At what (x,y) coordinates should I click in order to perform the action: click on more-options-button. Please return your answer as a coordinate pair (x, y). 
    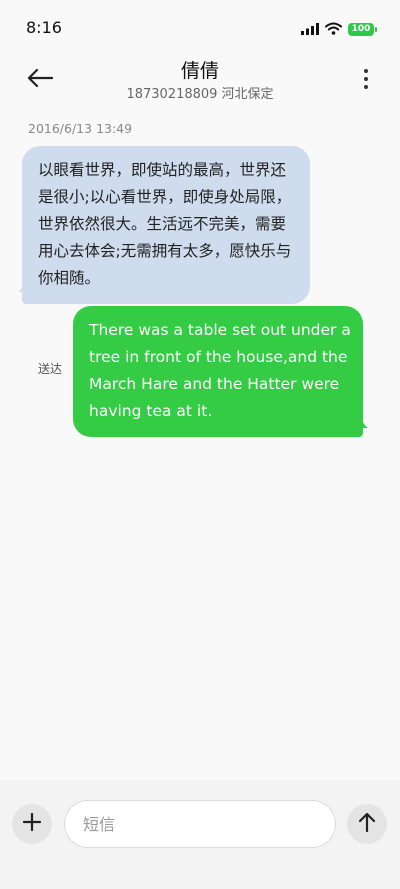
    Looking at the image, I should click on (366, 79).